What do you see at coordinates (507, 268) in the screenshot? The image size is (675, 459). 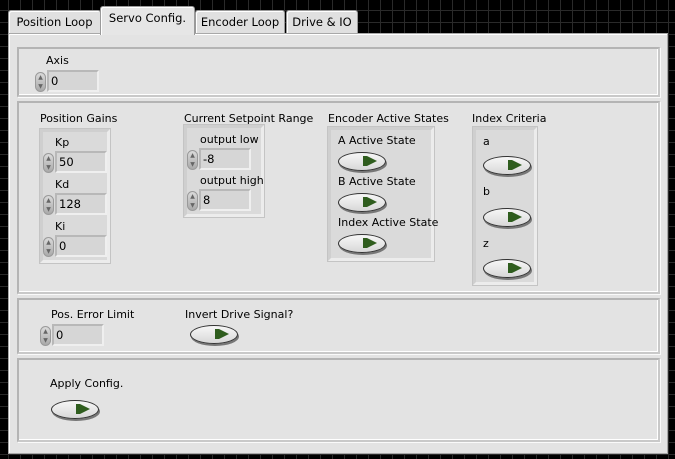 I see `index-z-toggle` at bounding box center [507, 268].